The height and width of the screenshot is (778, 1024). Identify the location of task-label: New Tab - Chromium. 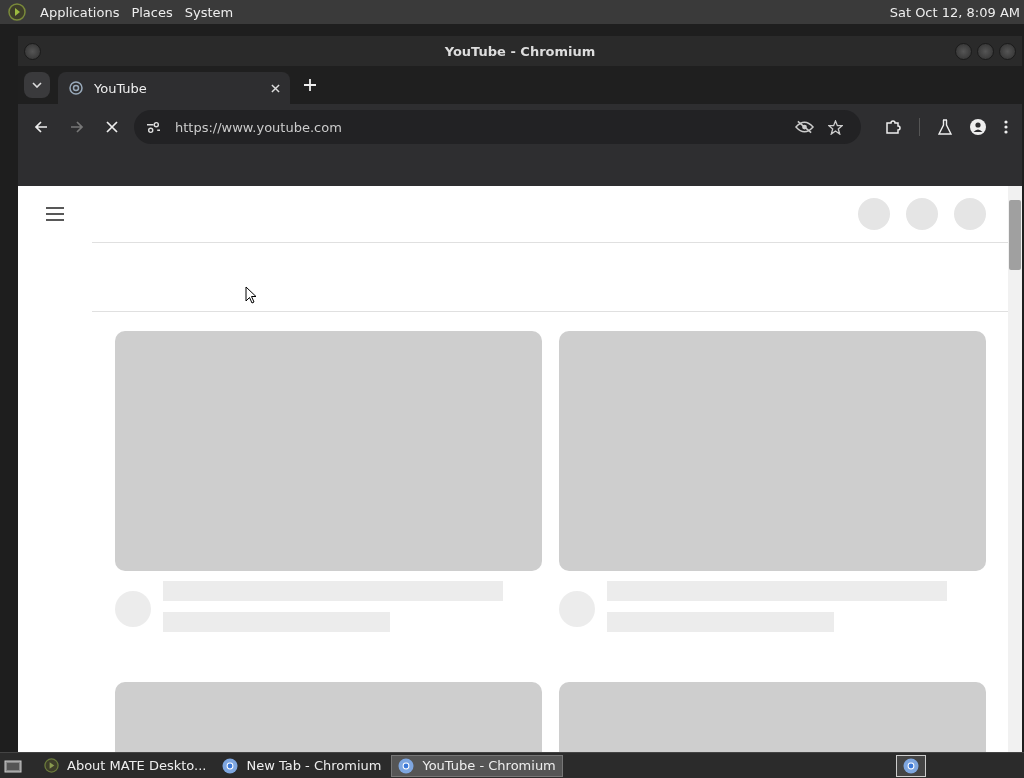
(314, 765).